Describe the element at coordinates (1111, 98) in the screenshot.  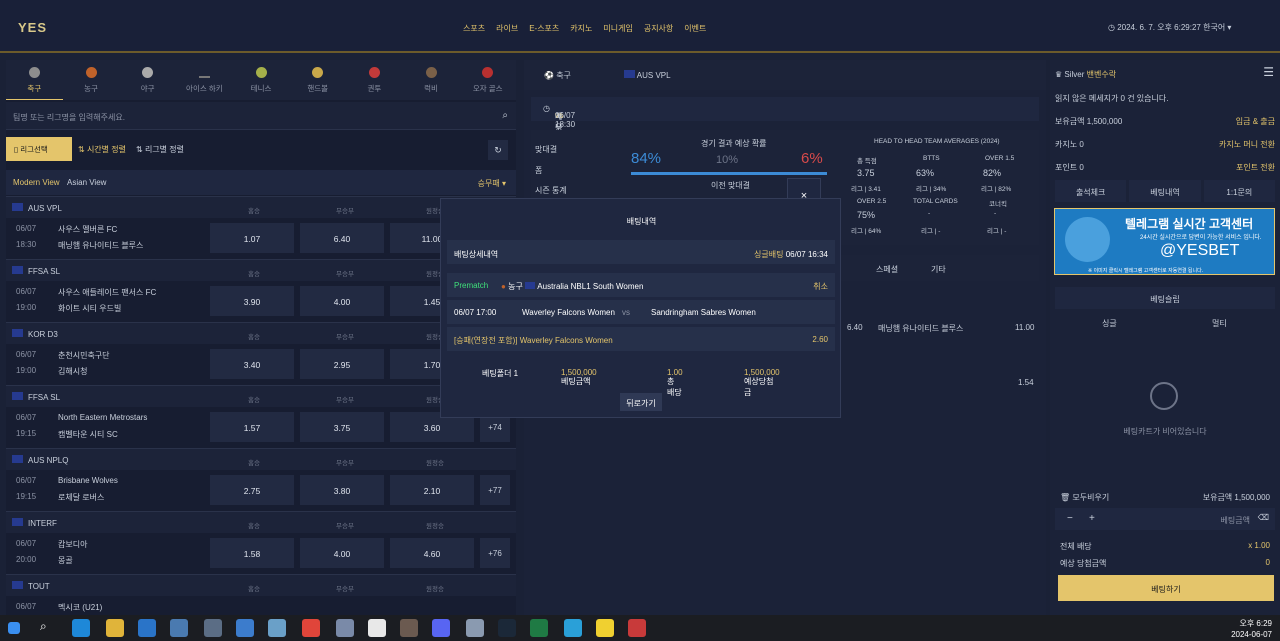
I see `unread-messages: 읽지 않은 메세지가 0 건 있습니다.` at that location.